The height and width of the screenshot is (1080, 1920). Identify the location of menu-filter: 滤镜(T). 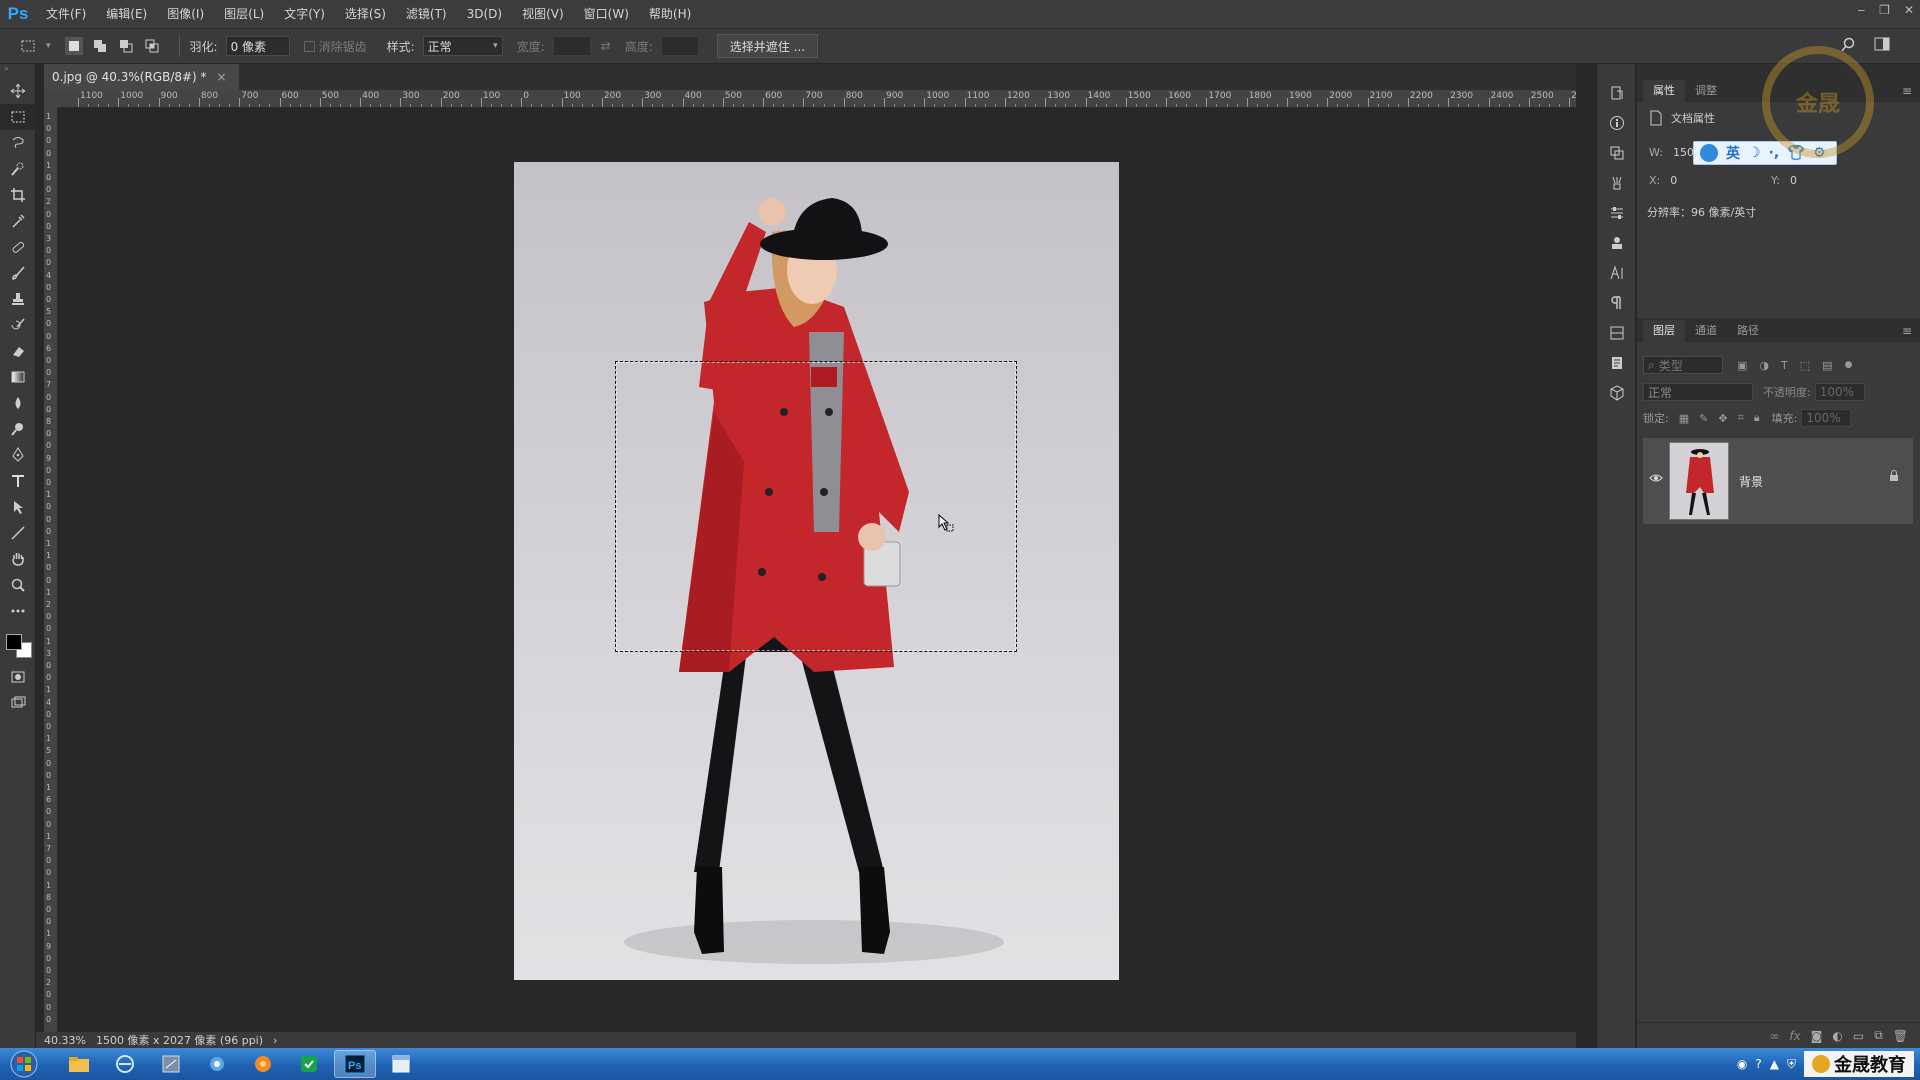
(426, 14).